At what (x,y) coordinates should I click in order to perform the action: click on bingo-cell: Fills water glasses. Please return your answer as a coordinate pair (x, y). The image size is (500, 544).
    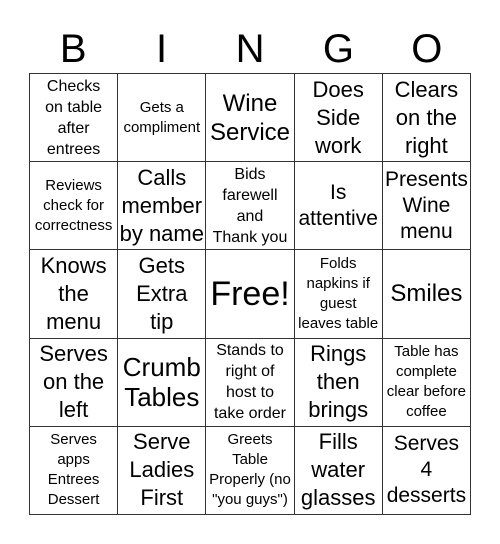
    Looking at the image, I should click on (338, 470).